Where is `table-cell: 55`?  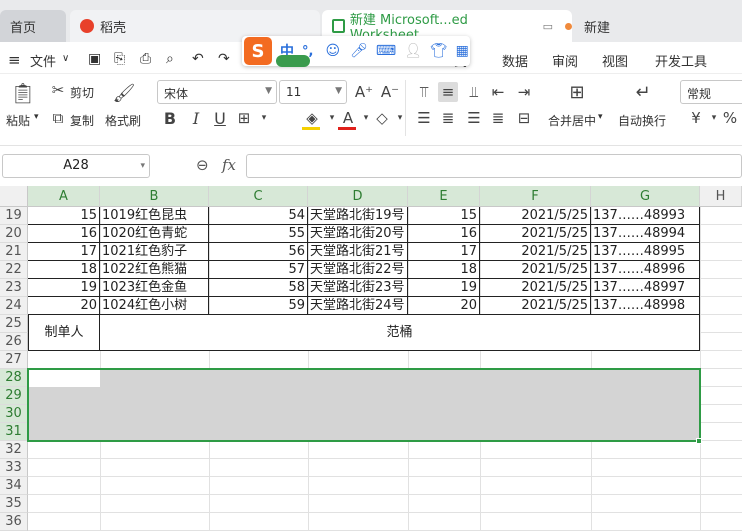 table-cell: 55 is located at coordinates (258, 234).